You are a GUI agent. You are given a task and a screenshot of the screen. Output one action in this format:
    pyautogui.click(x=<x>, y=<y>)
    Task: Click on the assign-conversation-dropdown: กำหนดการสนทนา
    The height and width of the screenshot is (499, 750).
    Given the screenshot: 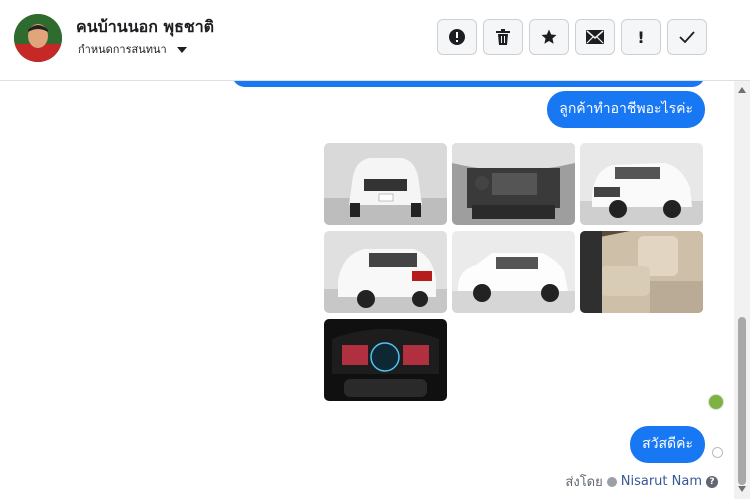 What is the action you would take?
    pyautogui.click(x=132, y=49)
    